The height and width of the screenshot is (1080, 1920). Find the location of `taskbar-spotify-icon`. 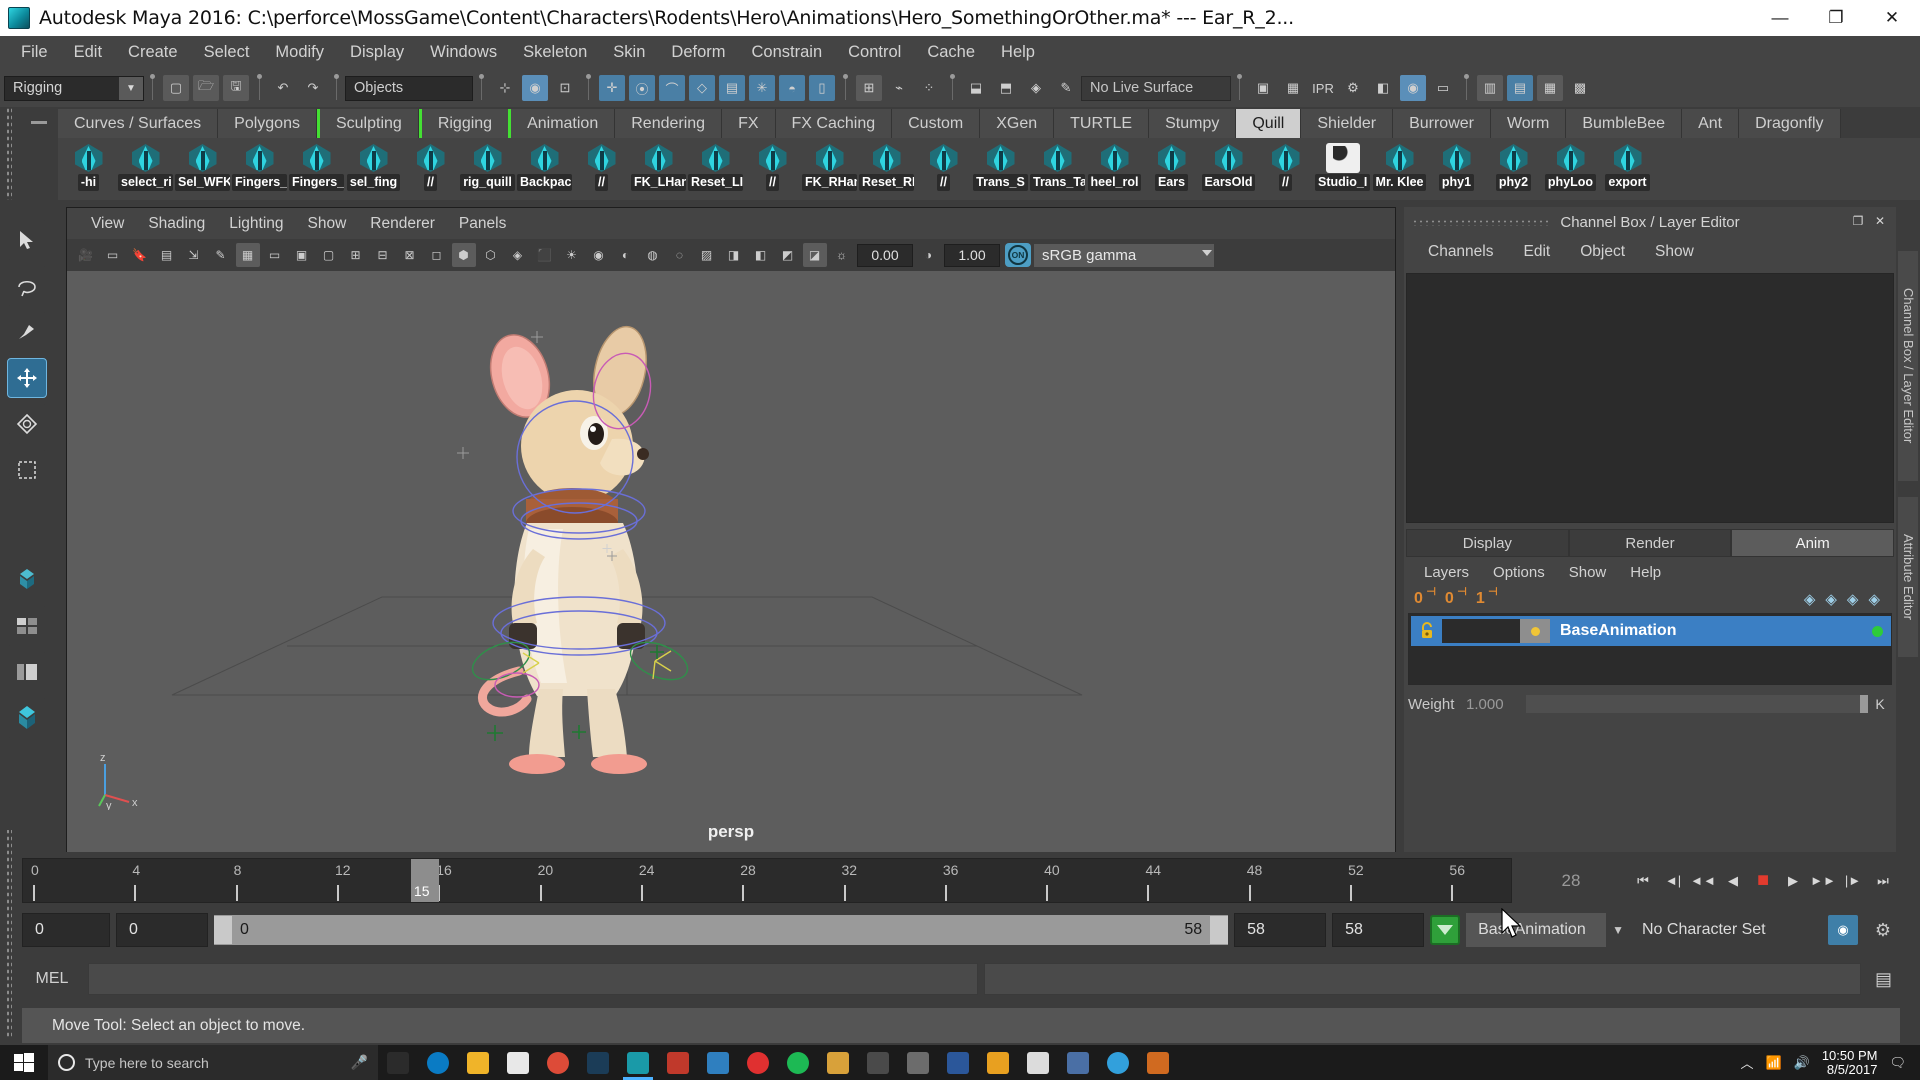

taskbar-spotify-icon is located at coordinates (798, 1062).